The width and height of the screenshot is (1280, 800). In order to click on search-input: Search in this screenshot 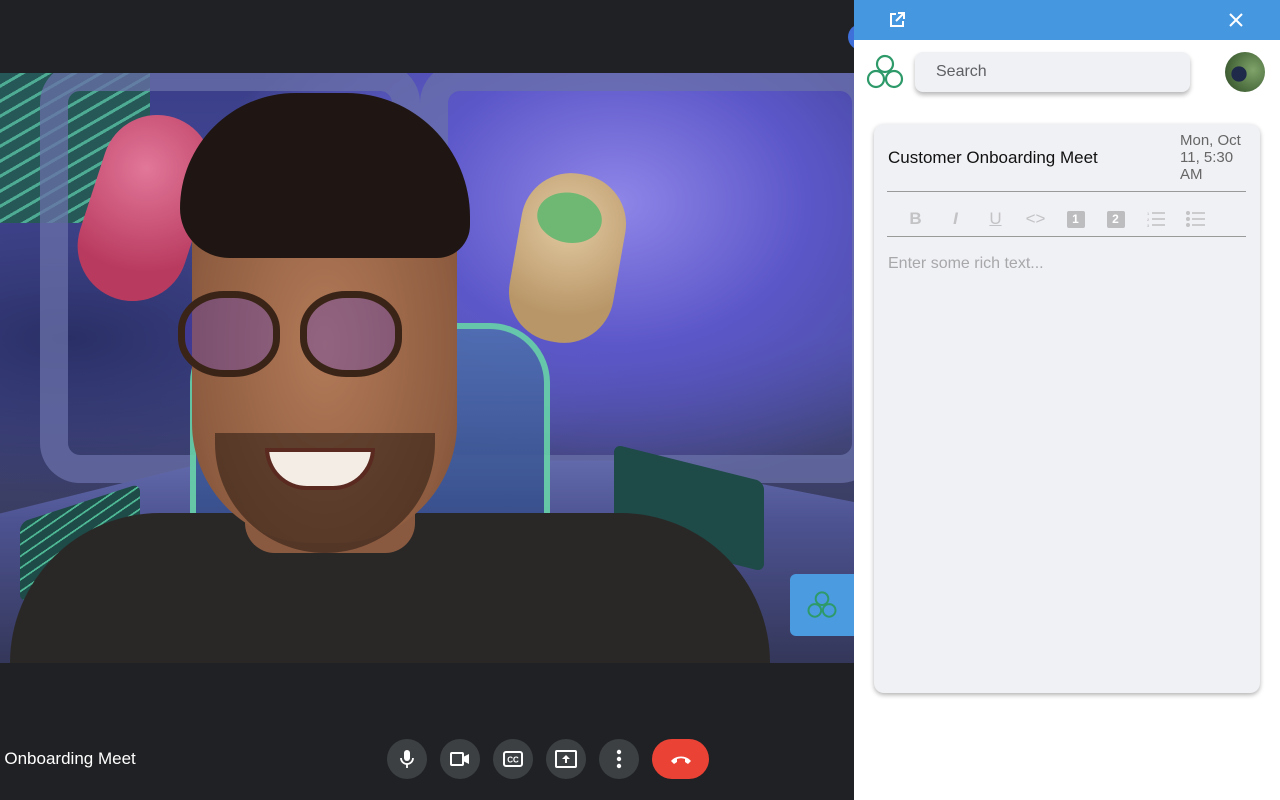, I will do `click(1052, 72)`.